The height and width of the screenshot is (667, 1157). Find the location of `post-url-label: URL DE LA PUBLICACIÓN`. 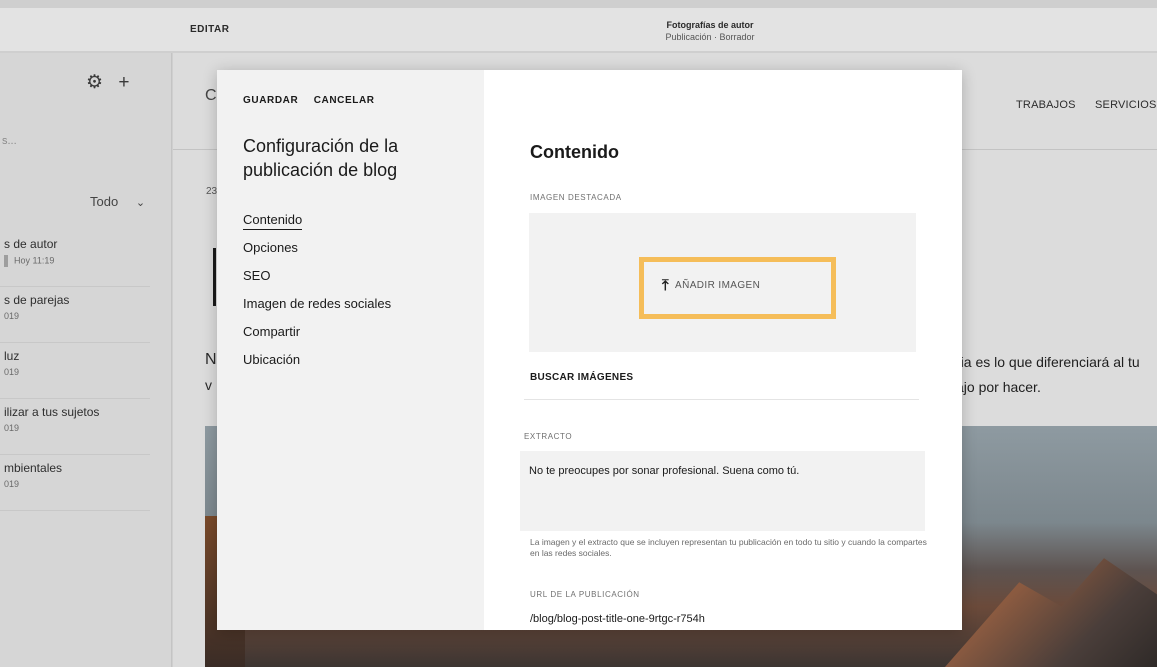

post-url-label: URL DE LA PUBLICACIÓN is located at coordinates (585, 594).